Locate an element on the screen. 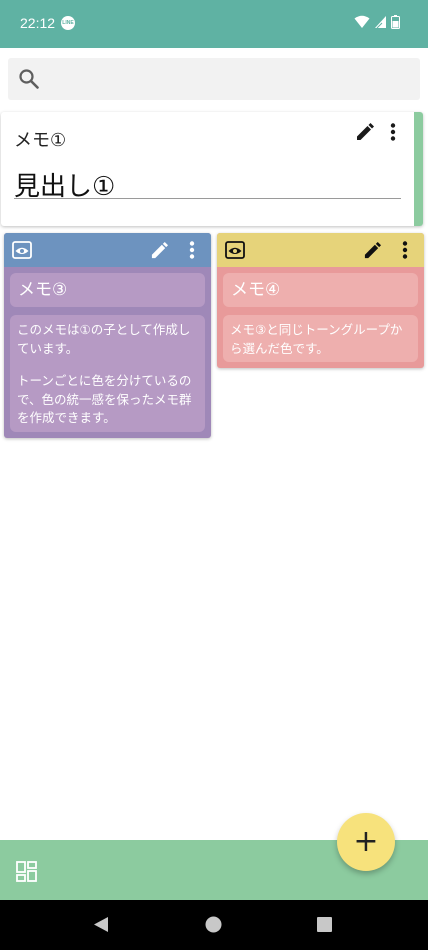 This screenshot has width=428, height=950. memo-color-stripe is located at coordinates (418, 169).